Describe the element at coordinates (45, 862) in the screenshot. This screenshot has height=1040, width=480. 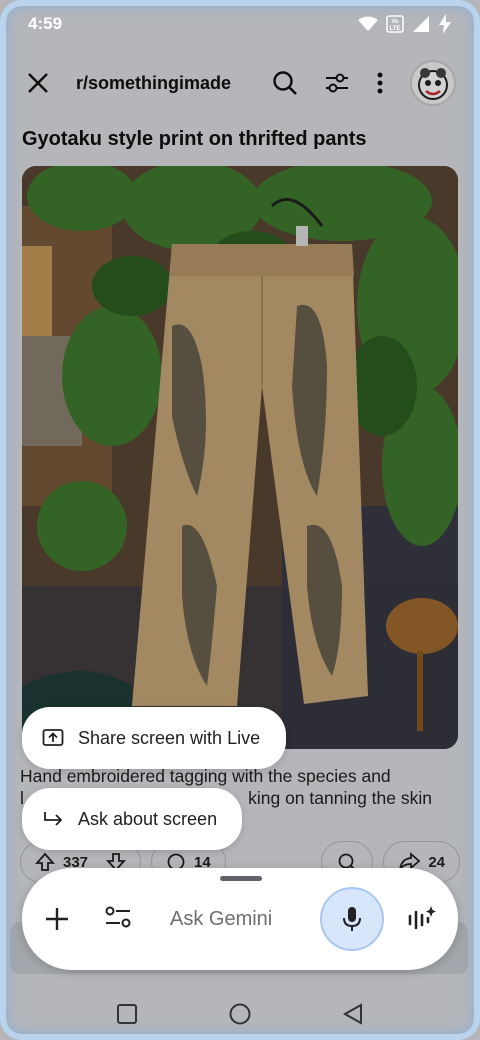
I see `upvote-icon` at that location.